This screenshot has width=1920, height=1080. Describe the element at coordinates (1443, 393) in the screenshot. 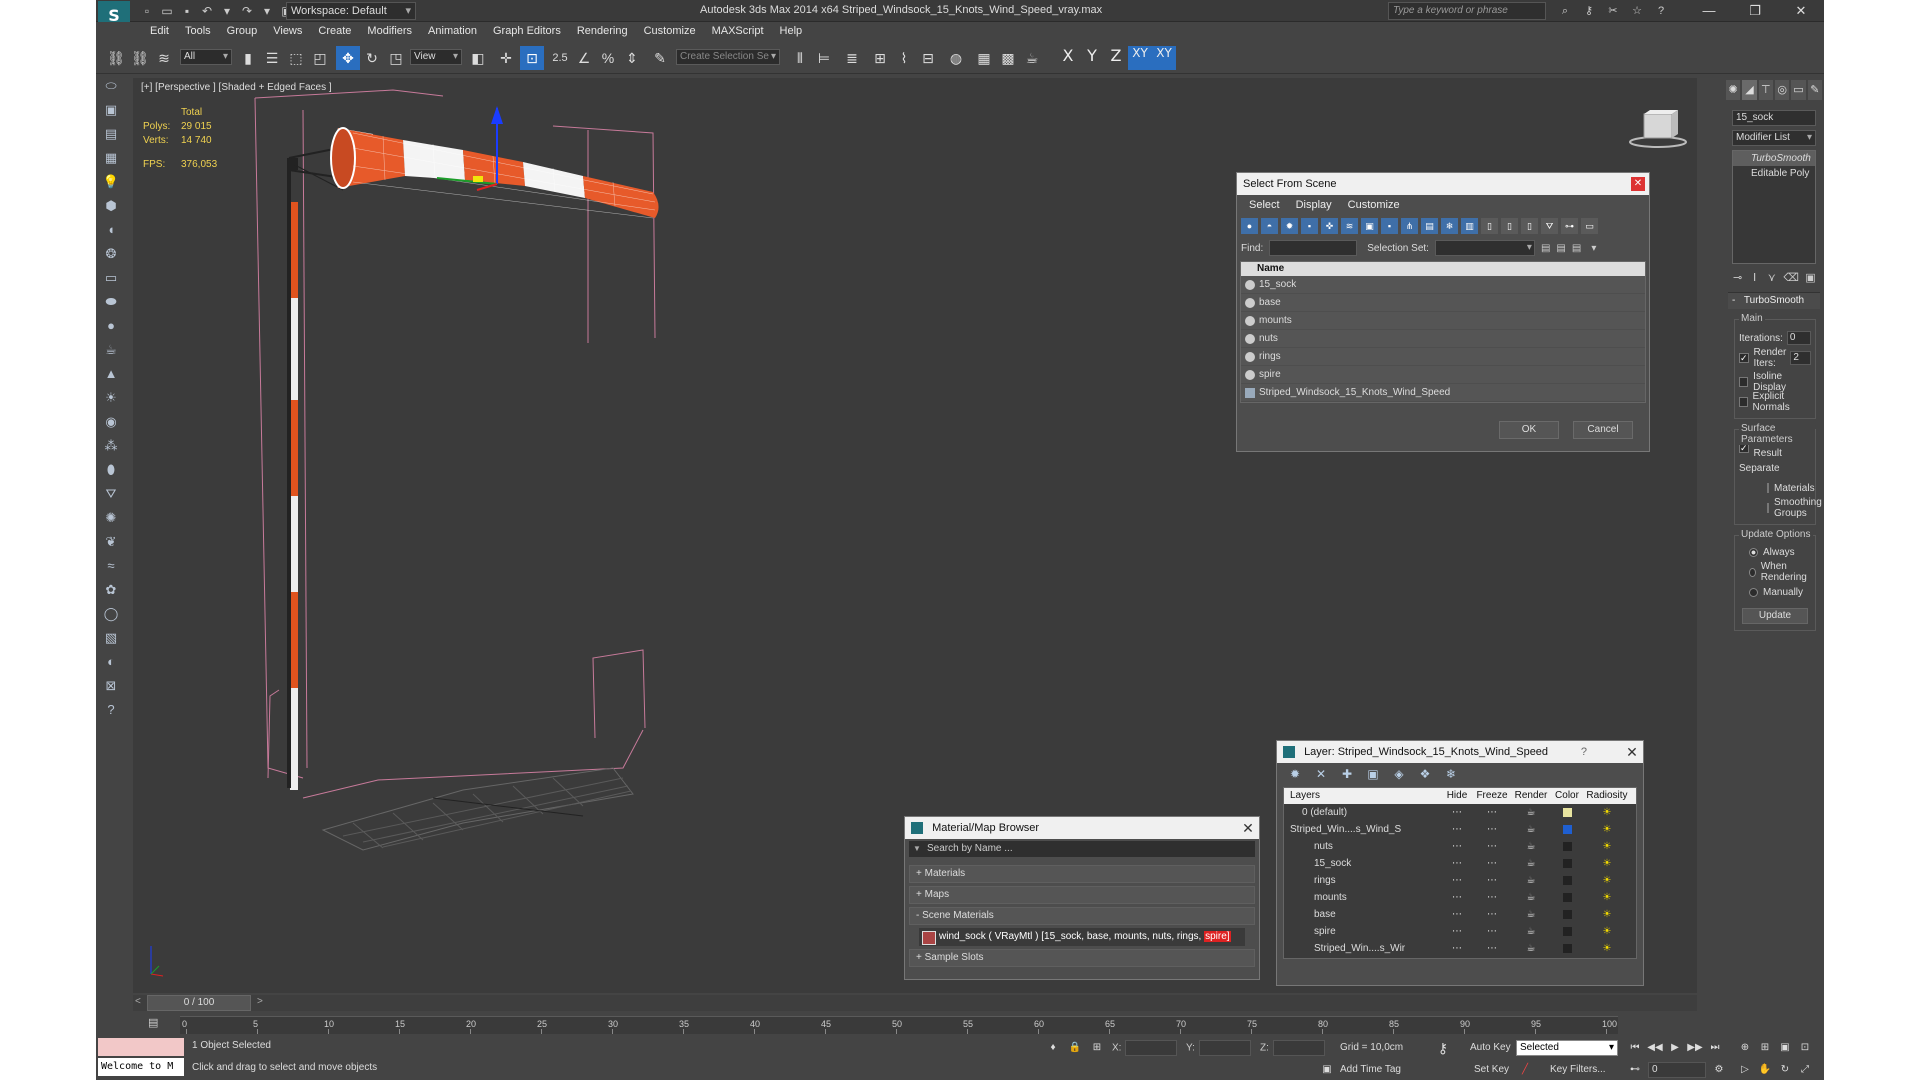

I see `scene-list-item: Striped_Windsock_15_Knots_Wind_Speed` at that location.